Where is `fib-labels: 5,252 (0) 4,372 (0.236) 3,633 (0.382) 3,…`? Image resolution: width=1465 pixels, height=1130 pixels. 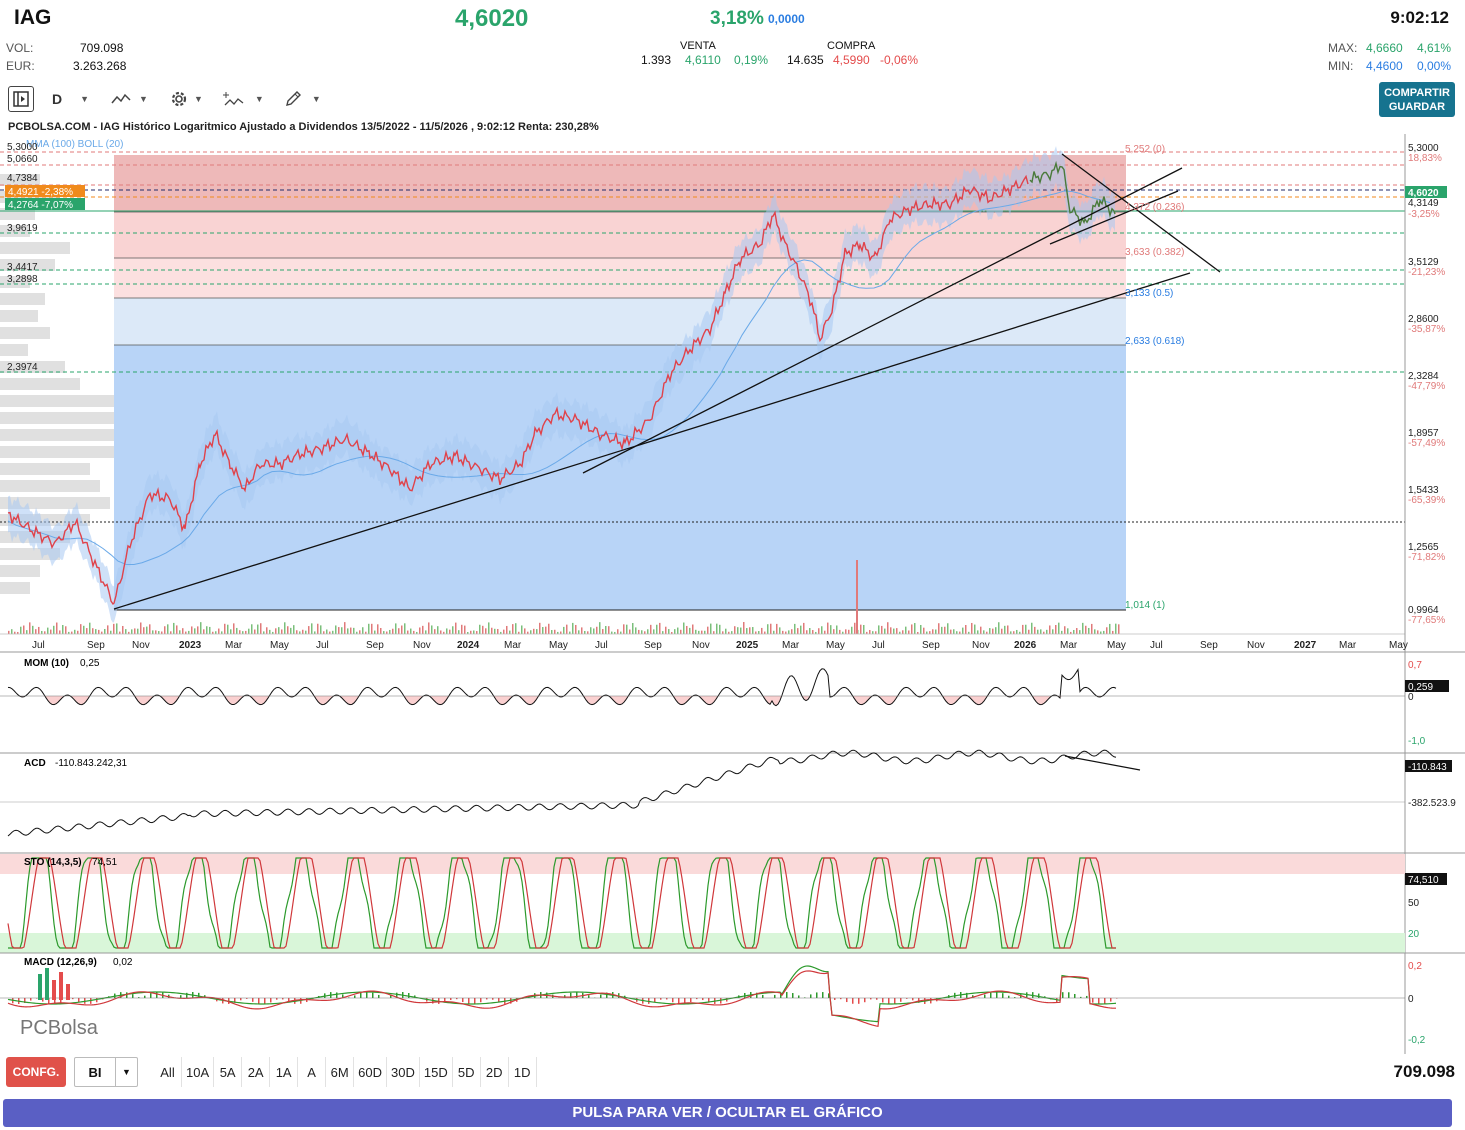 fib-labels: 5,252 (0) 4,372 (0.236) 3,633 (0.382) 3,… is located at coordinates (1155, 377).